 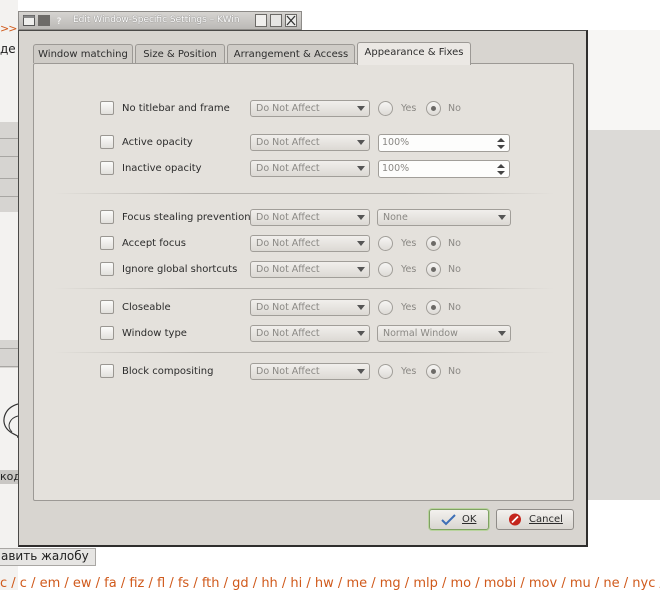 I want to click on window-titlebar: ? Edit Window-Specific Settings – KWin, so click(x=160, y=20).